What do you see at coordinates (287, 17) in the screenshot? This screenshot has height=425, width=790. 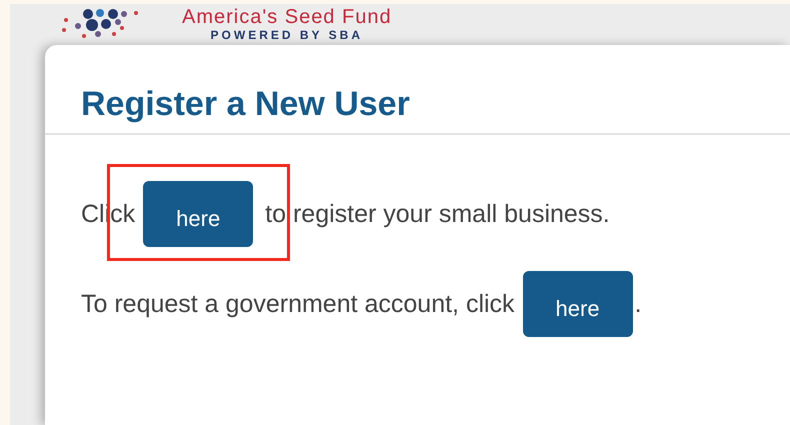 I see `brand-name: America's Seed Fund` at bounding box center [287, 17].